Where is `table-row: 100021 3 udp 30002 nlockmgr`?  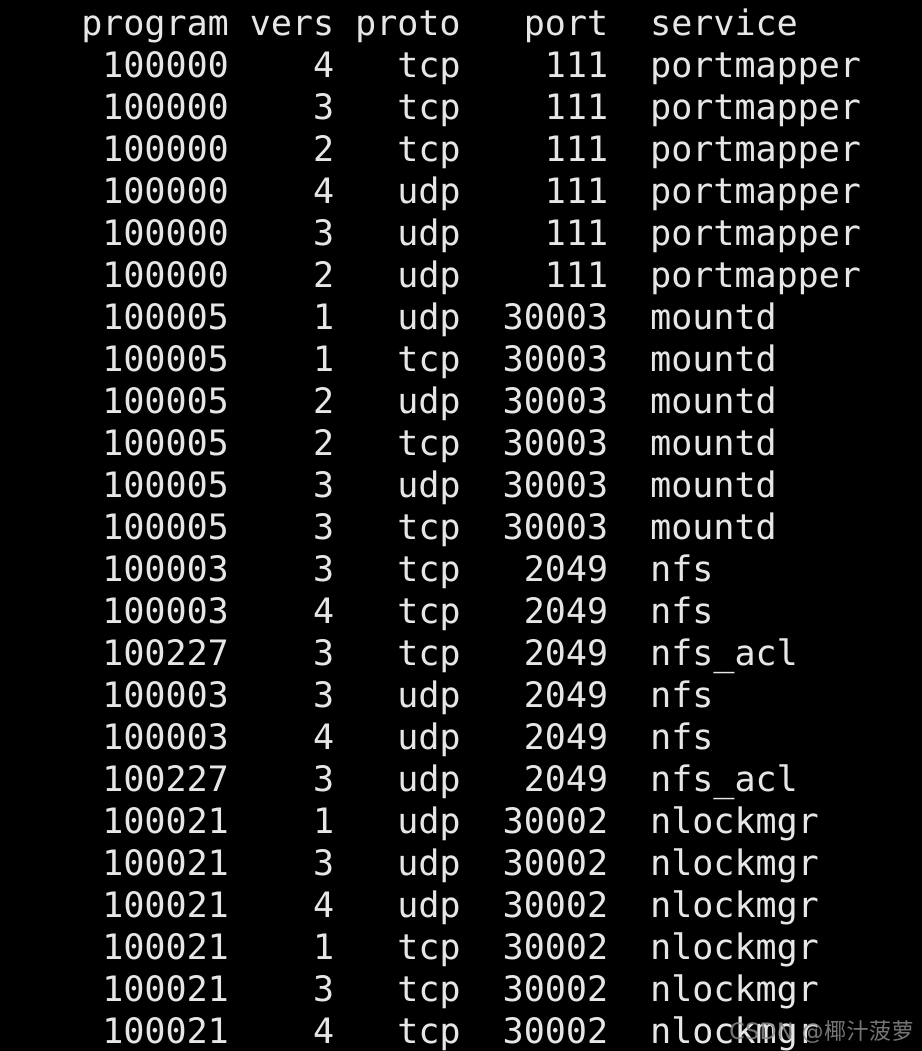
table-row: 100021 3 udp 30002 nlockmgr is located at coordinates (418, 864).